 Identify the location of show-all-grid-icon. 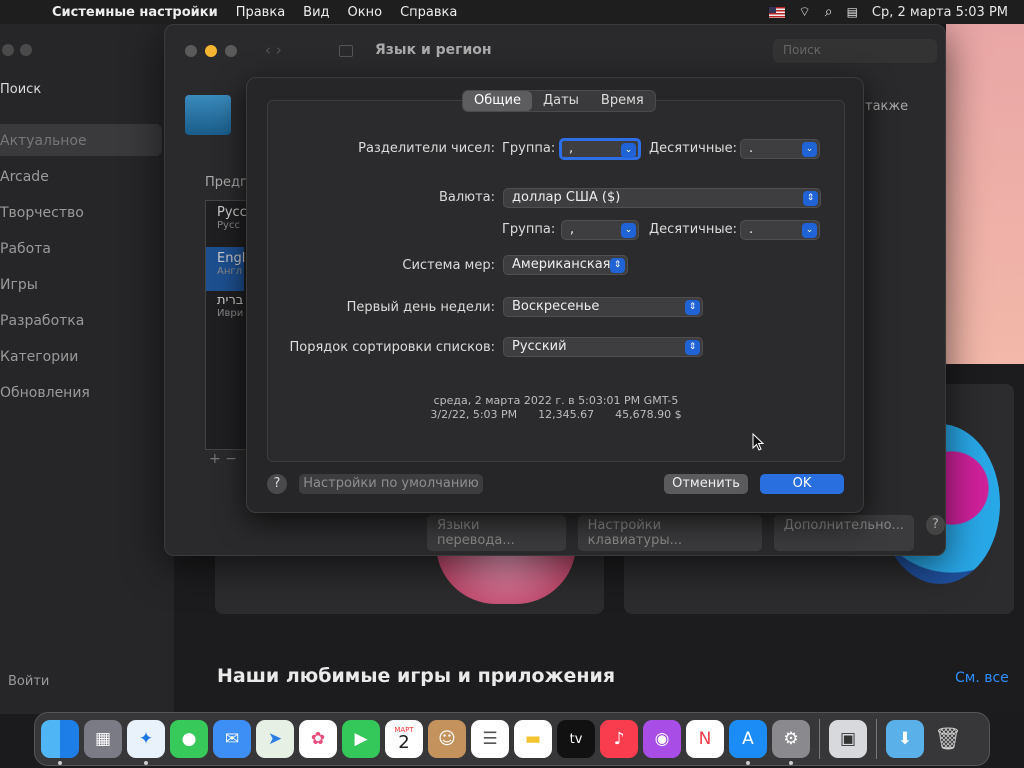
(346, 51).